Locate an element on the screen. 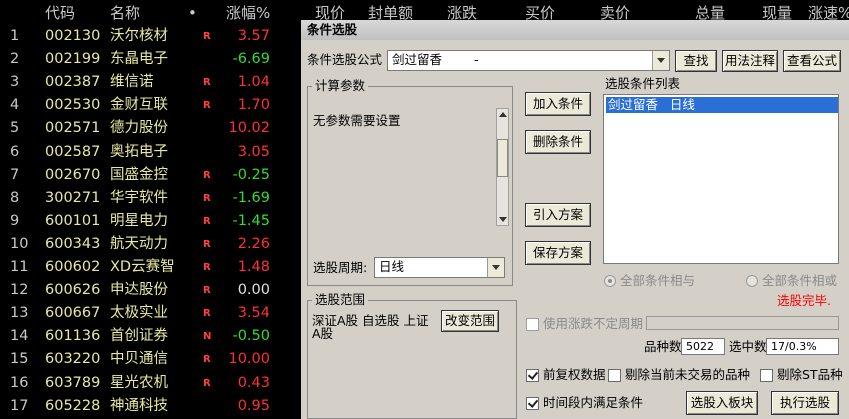 The image size is (849, 419). table-row: 17 605228 神通科技 0.95 is located at coordinates (150, 406).